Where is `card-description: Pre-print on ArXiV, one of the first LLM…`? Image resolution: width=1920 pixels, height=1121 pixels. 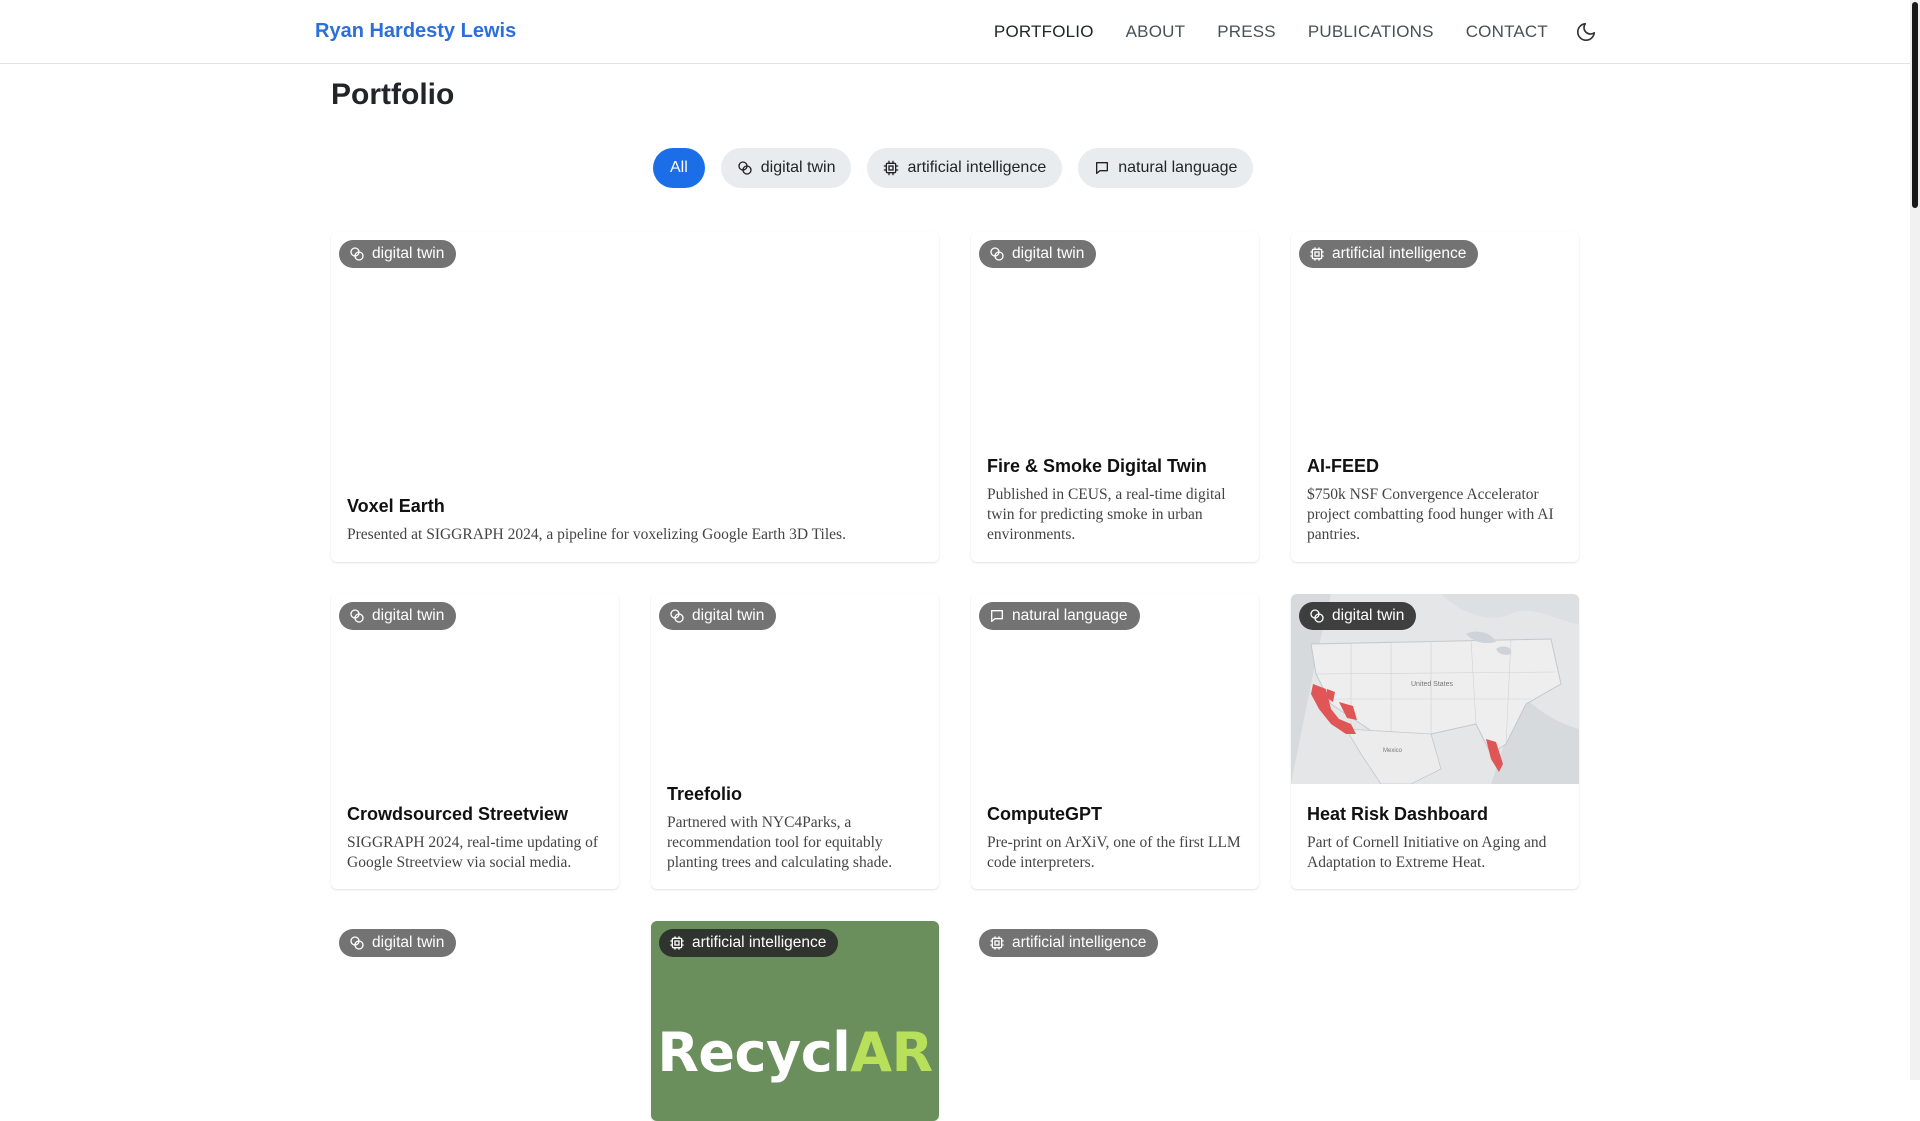 card-description: Pre-print on ArXiV, one of the first LLM… is located at coordinates (1114, 852).